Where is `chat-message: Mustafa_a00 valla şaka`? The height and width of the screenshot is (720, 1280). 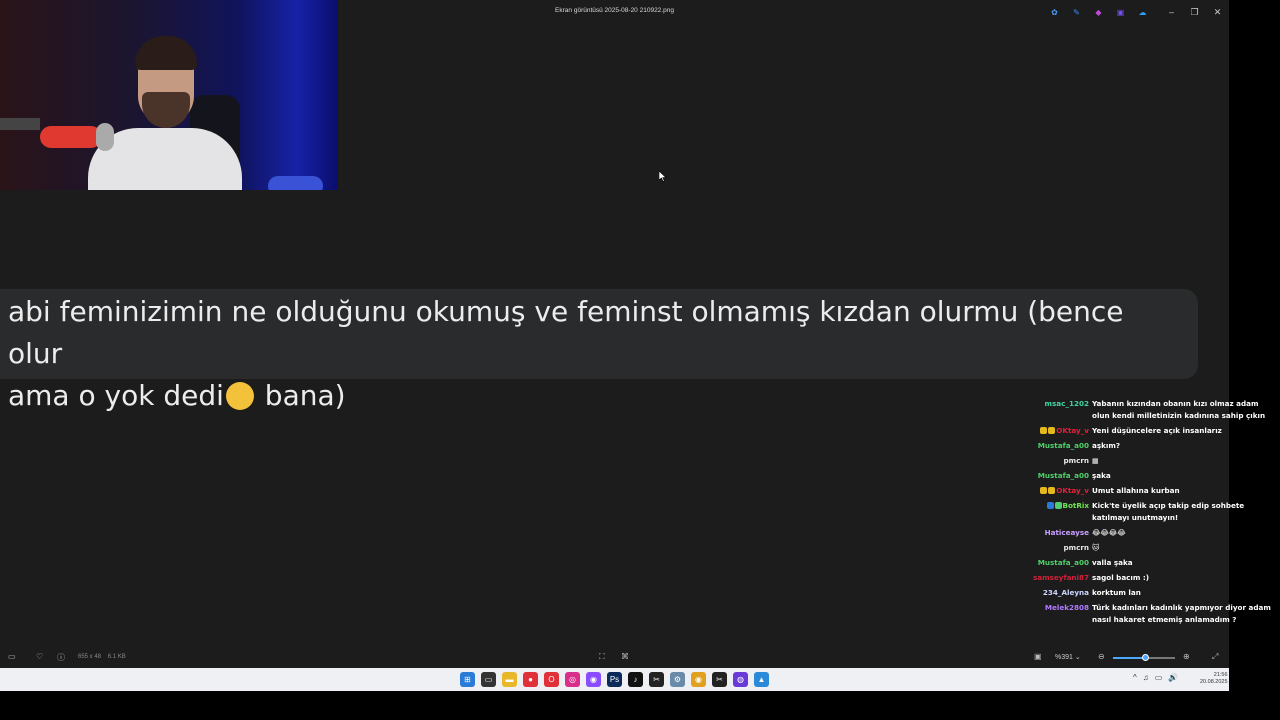 chat-message: Mustafa_a00 valla şaka is located at coordinates (1149, 563).